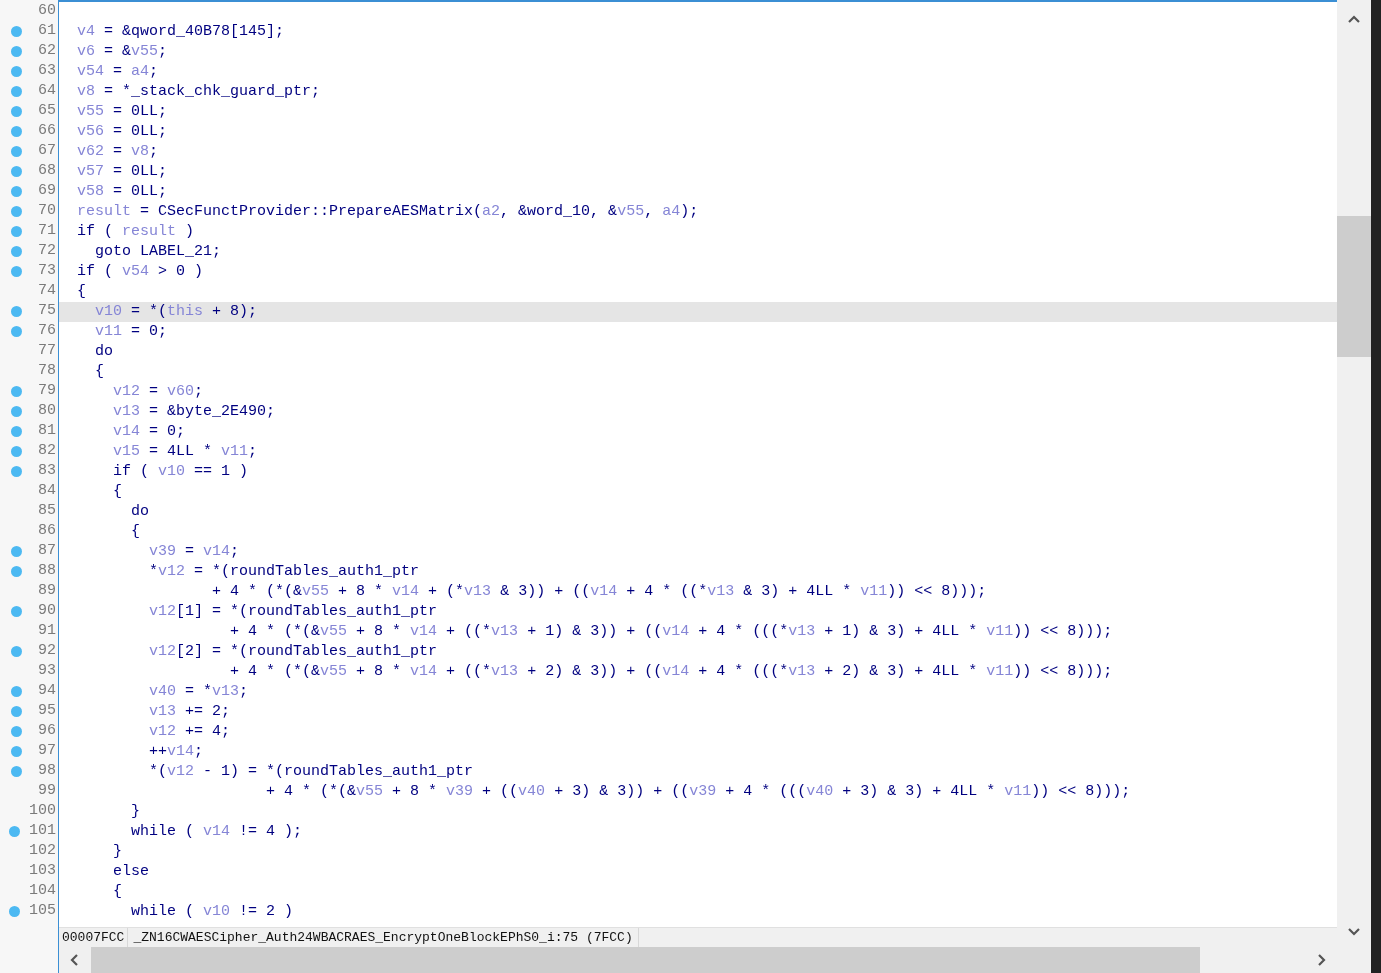 The width and height of the screenshot is (1381, 973). What do you see at coordinates (47, 790) in the screenshot?
I see `line-number: 99` at bounding box center [47, 790].